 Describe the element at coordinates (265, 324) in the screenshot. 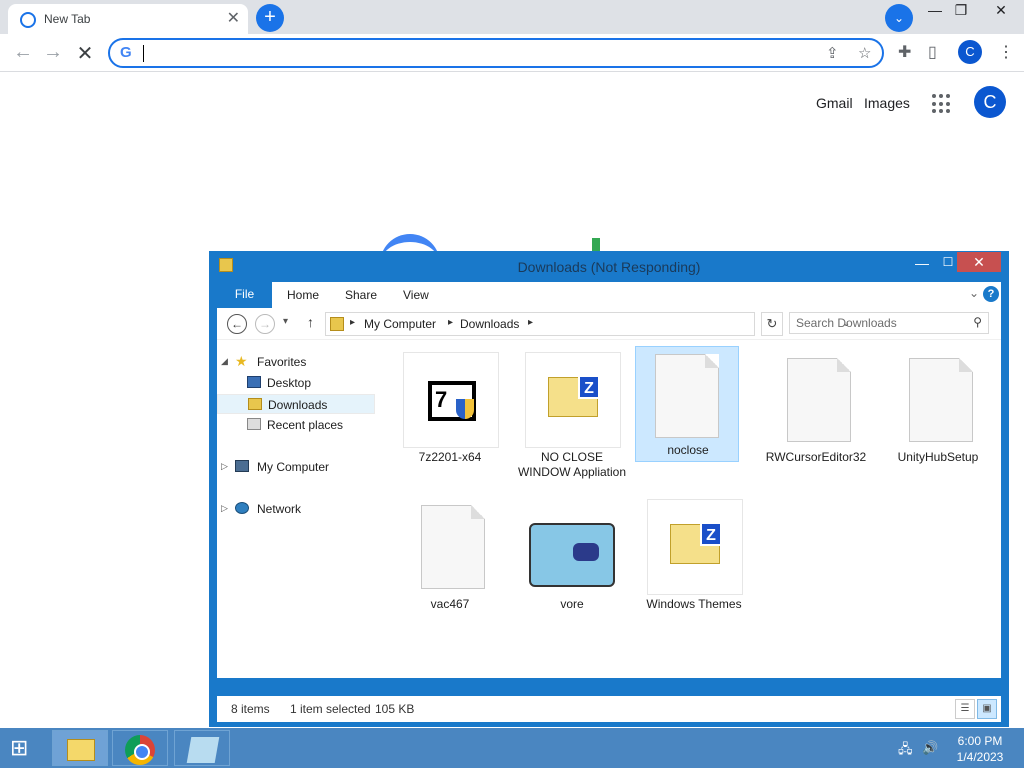

I see `forward-icon: →` at that location.